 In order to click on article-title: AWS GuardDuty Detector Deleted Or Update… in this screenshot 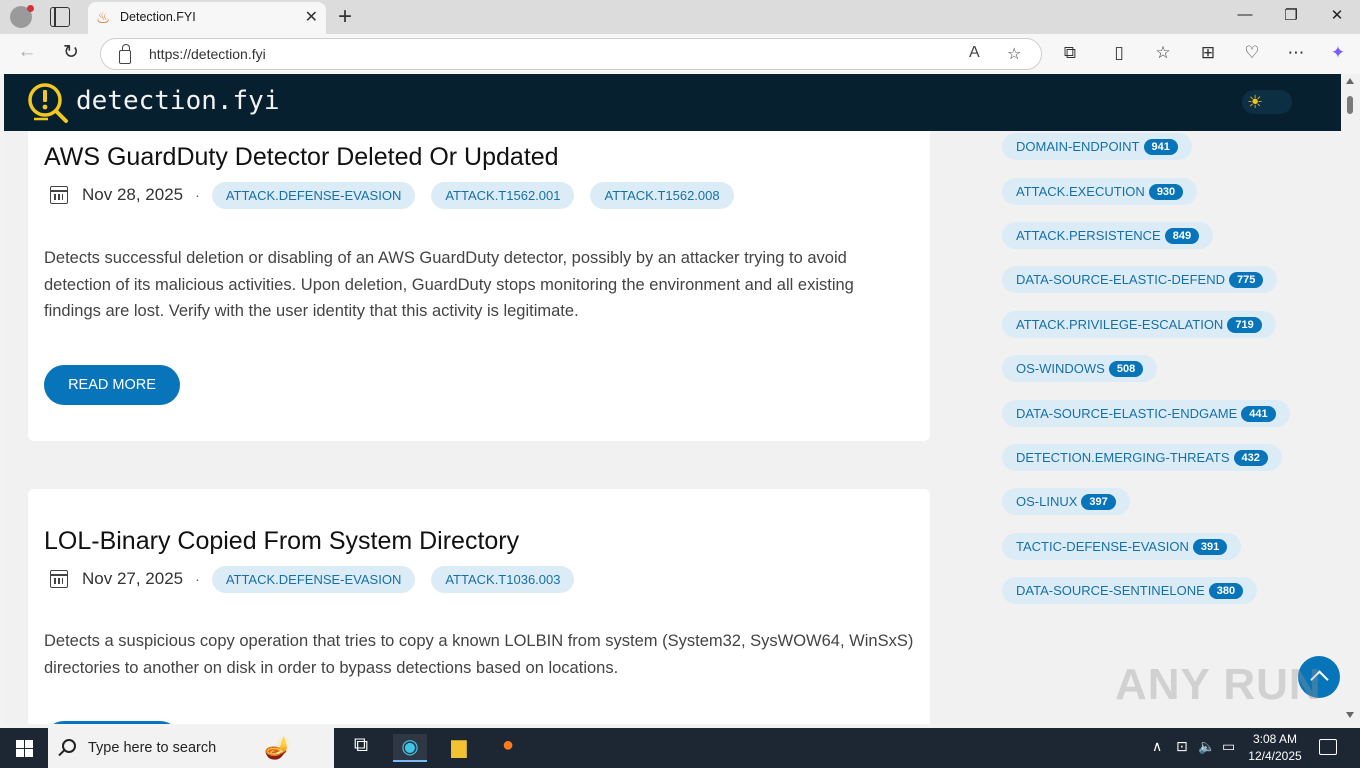, I will do `click(301, 157)`.